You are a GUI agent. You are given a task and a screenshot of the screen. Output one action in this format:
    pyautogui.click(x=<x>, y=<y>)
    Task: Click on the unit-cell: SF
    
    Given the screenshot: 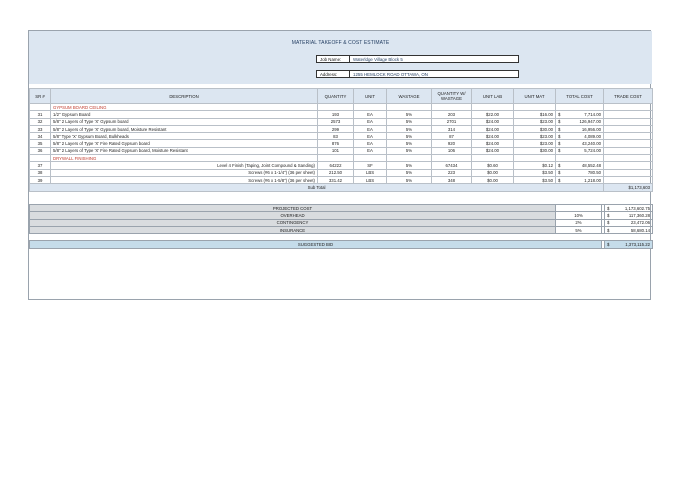 What is the action you would take?
    pyautogui.click(x=370, y=165)
    